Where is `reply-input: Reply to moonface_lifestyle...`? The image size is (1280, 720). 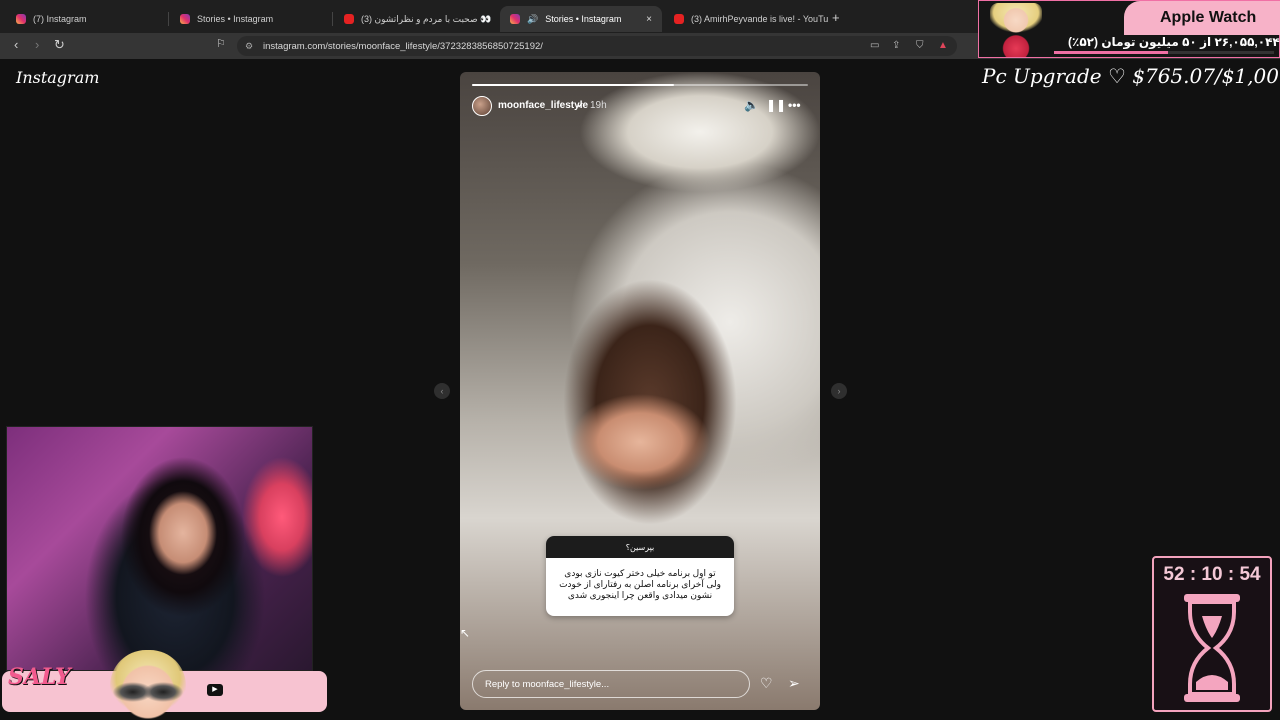 reply-input: Reply to moonface_lifestyle... is located at coordinates (611, 684).